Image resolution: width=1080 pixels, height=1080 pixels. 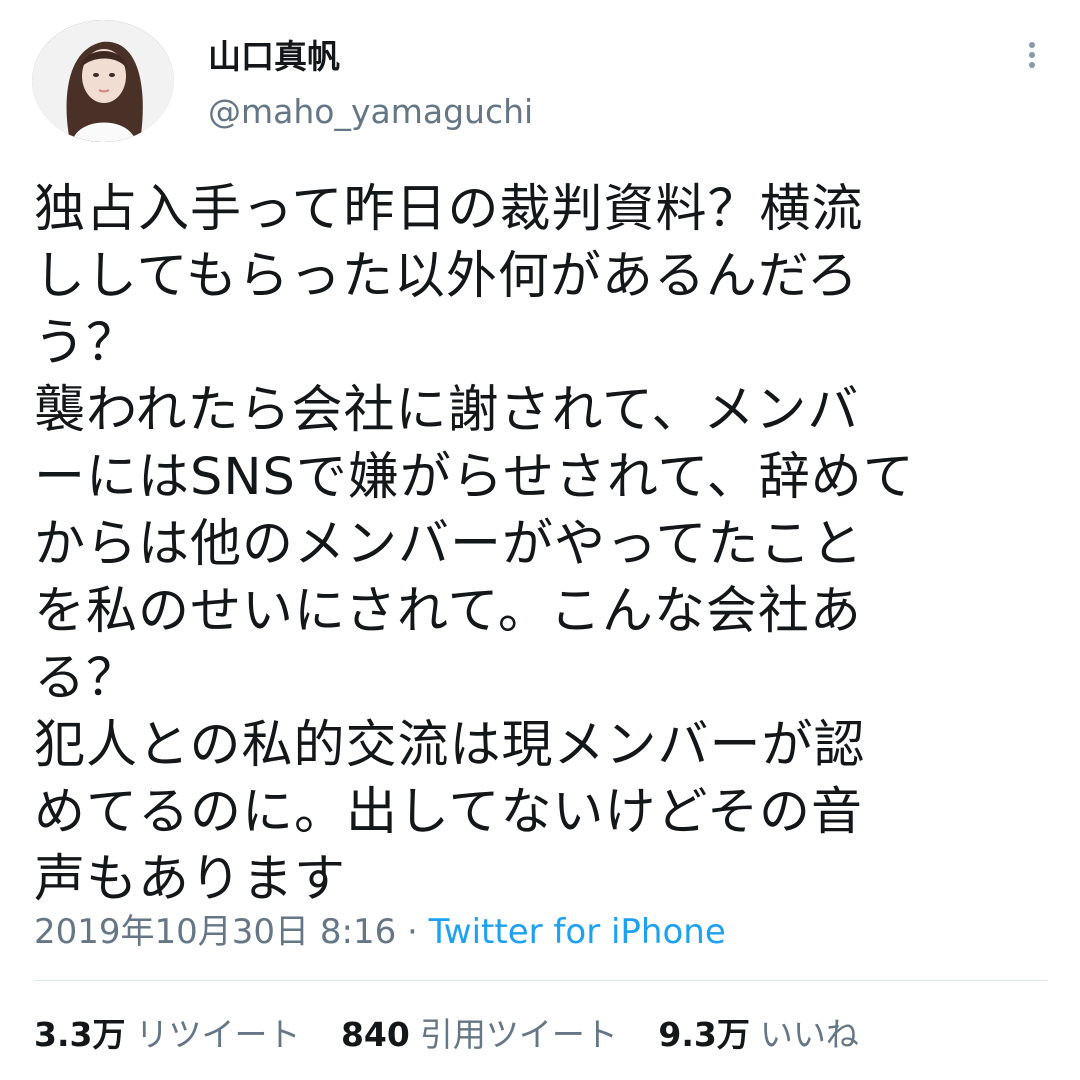 I want to click on quote-label: 引用ツイート, so click(x=518, y=1034).